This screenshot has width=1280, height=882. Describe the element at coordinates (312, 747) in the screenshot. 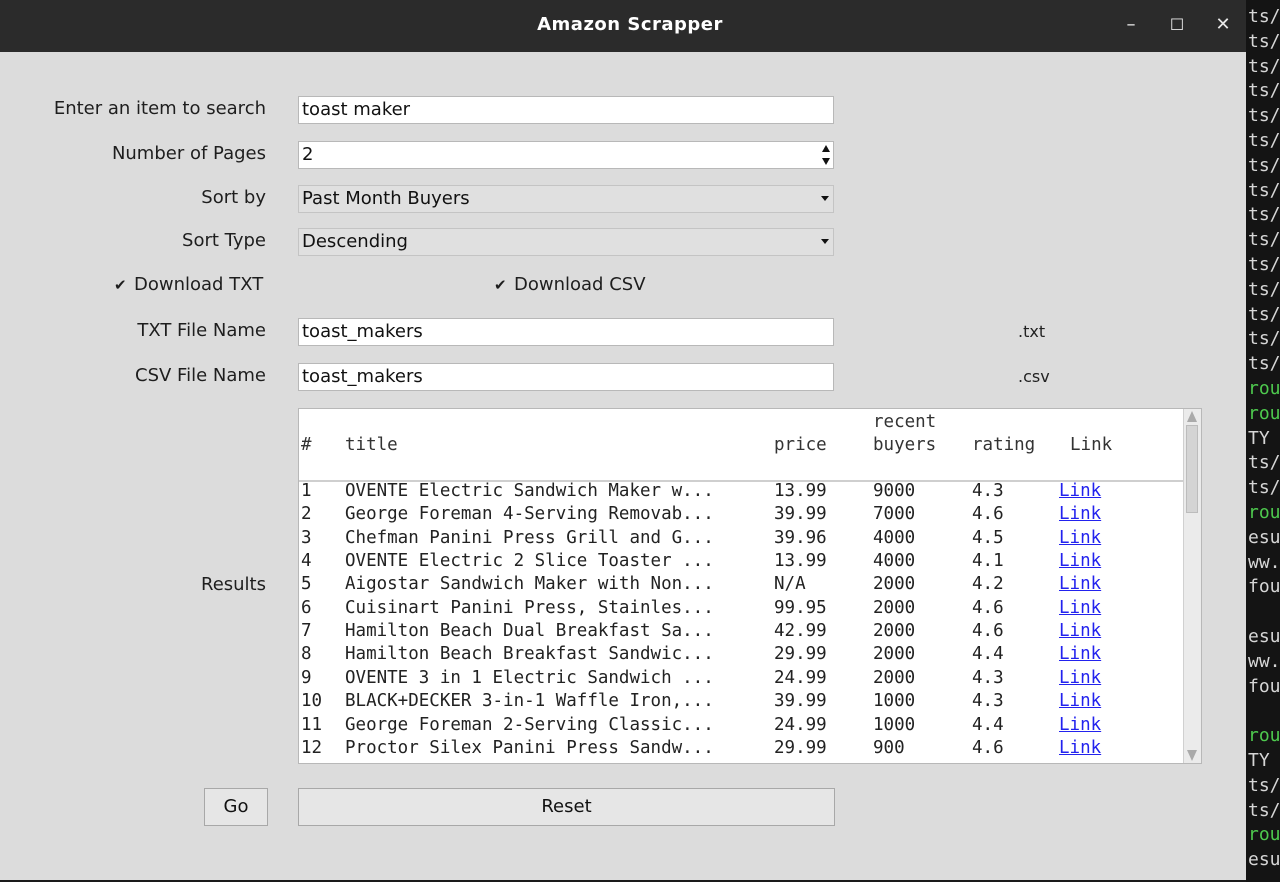

I see `cell-num: 12` at that location.